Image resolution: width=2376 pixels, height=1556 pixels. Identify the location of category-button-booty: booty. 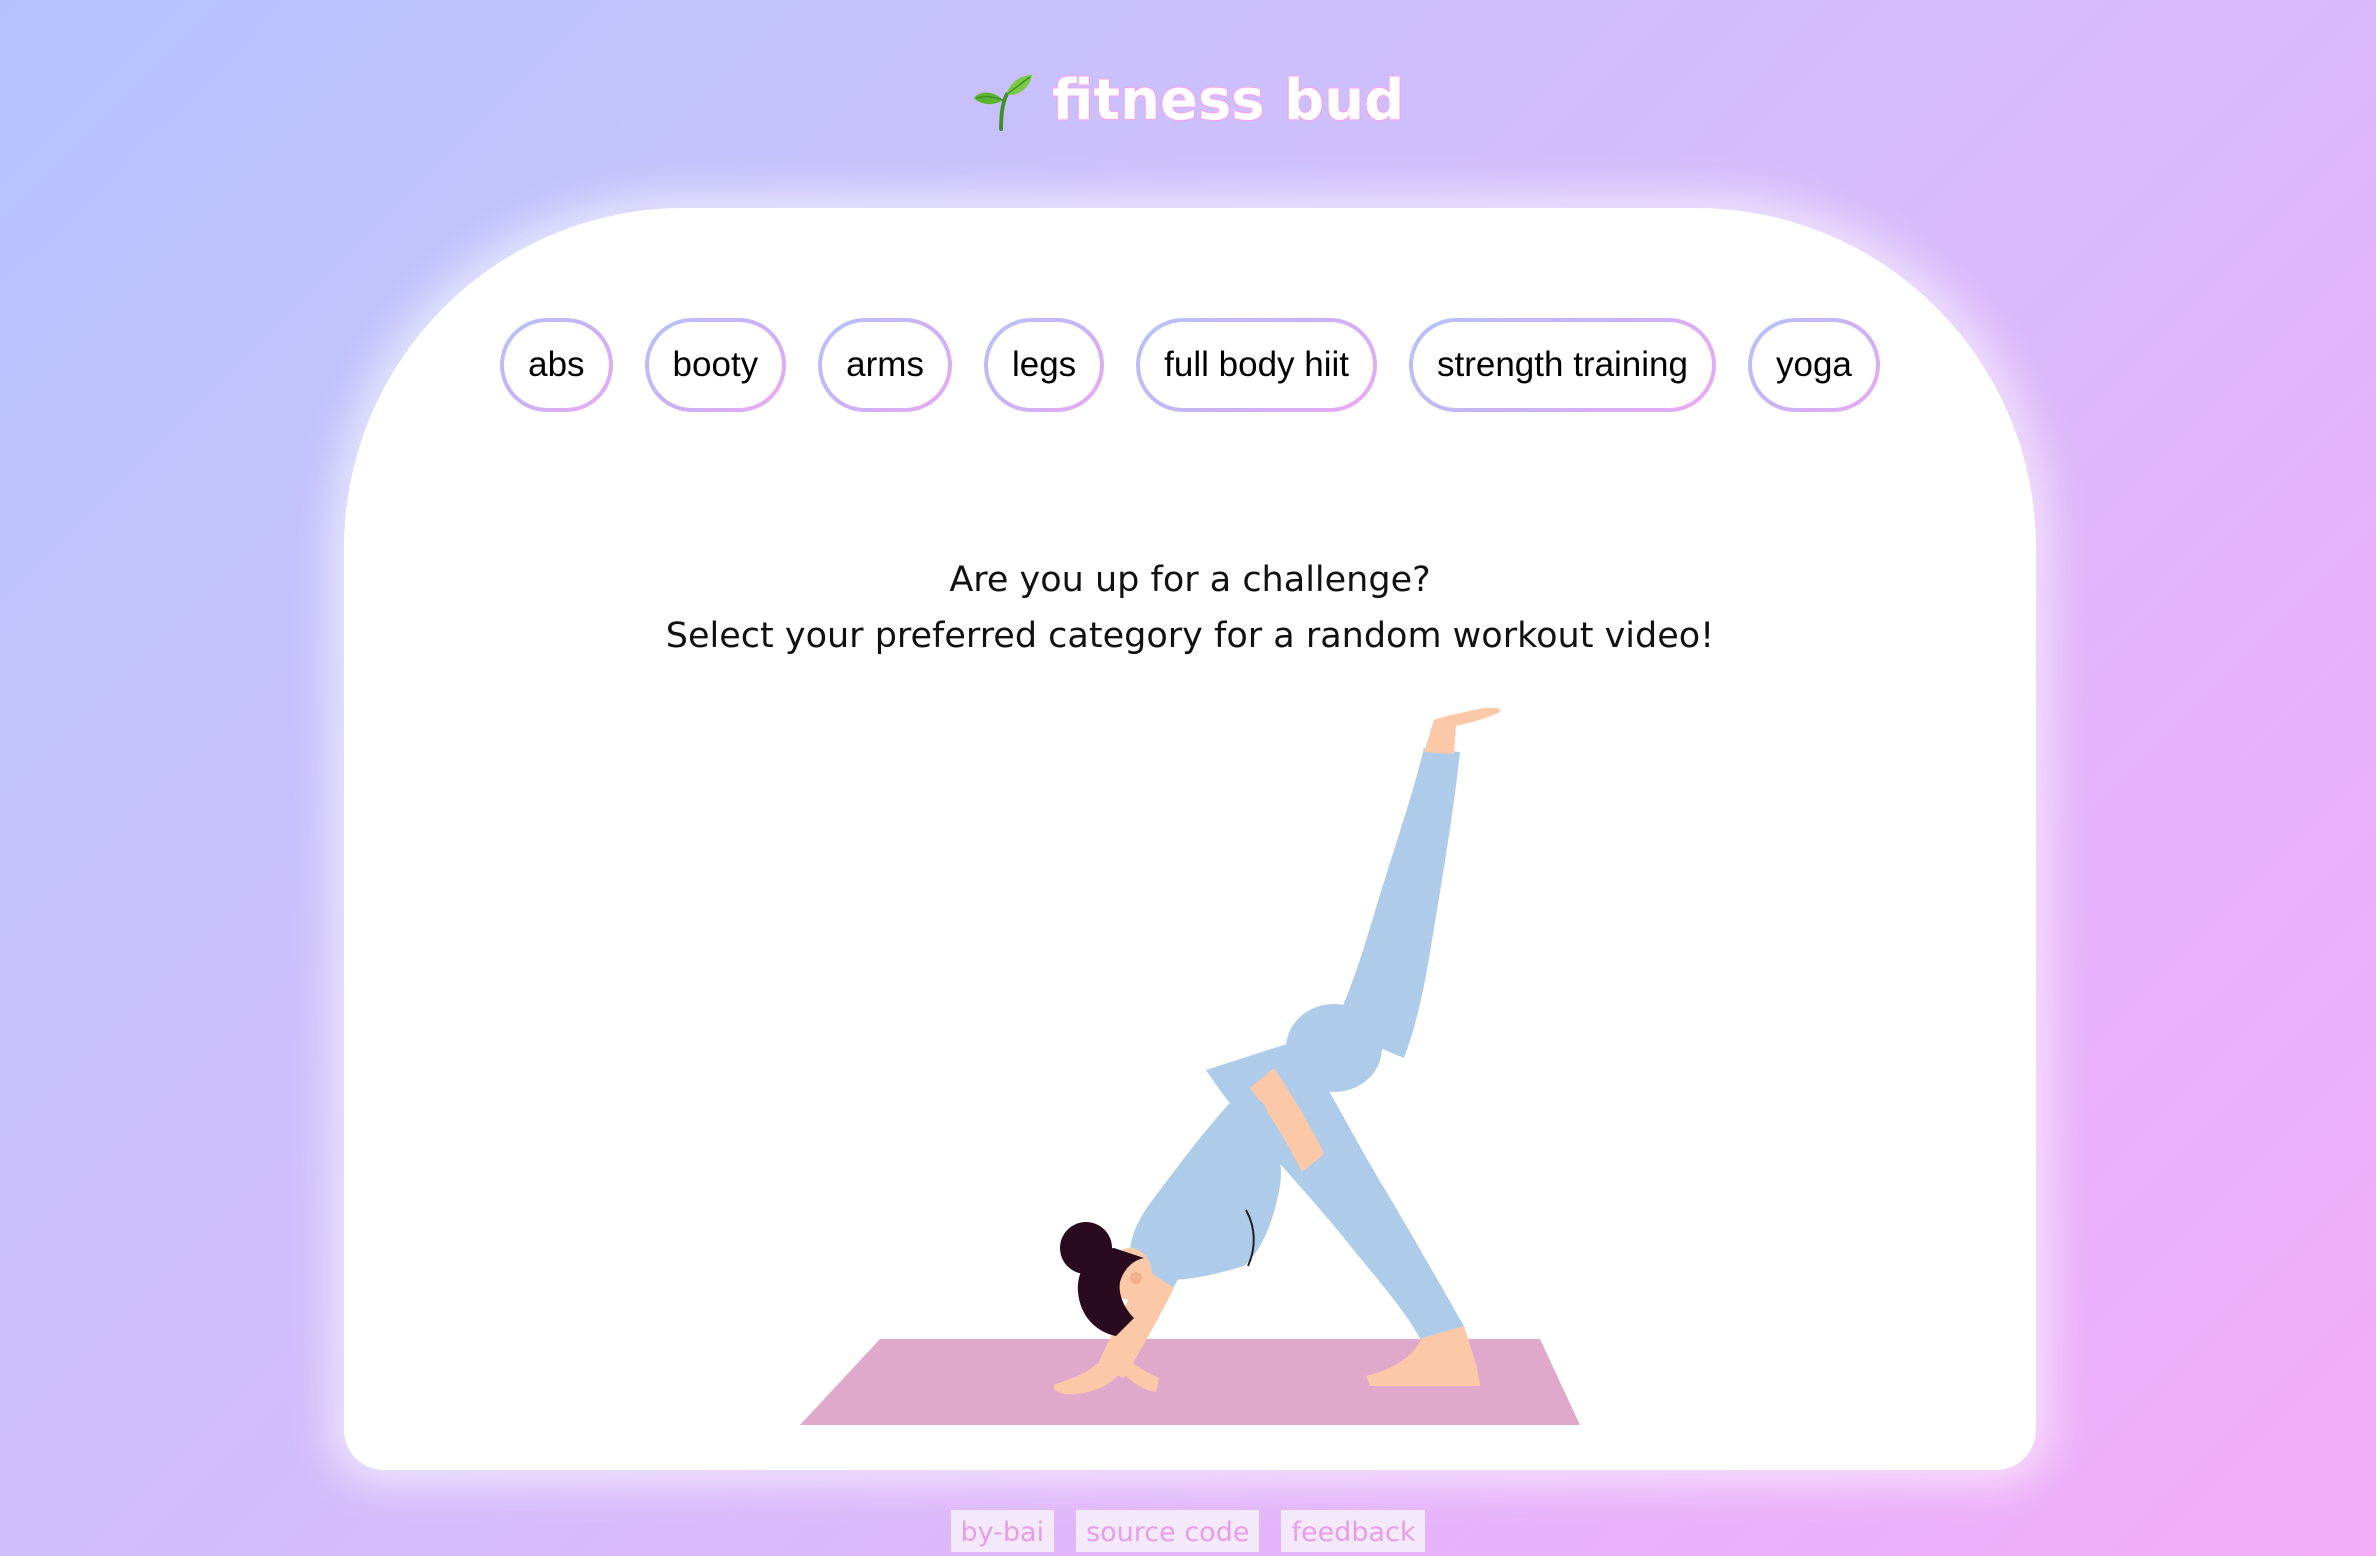
(716, 365).